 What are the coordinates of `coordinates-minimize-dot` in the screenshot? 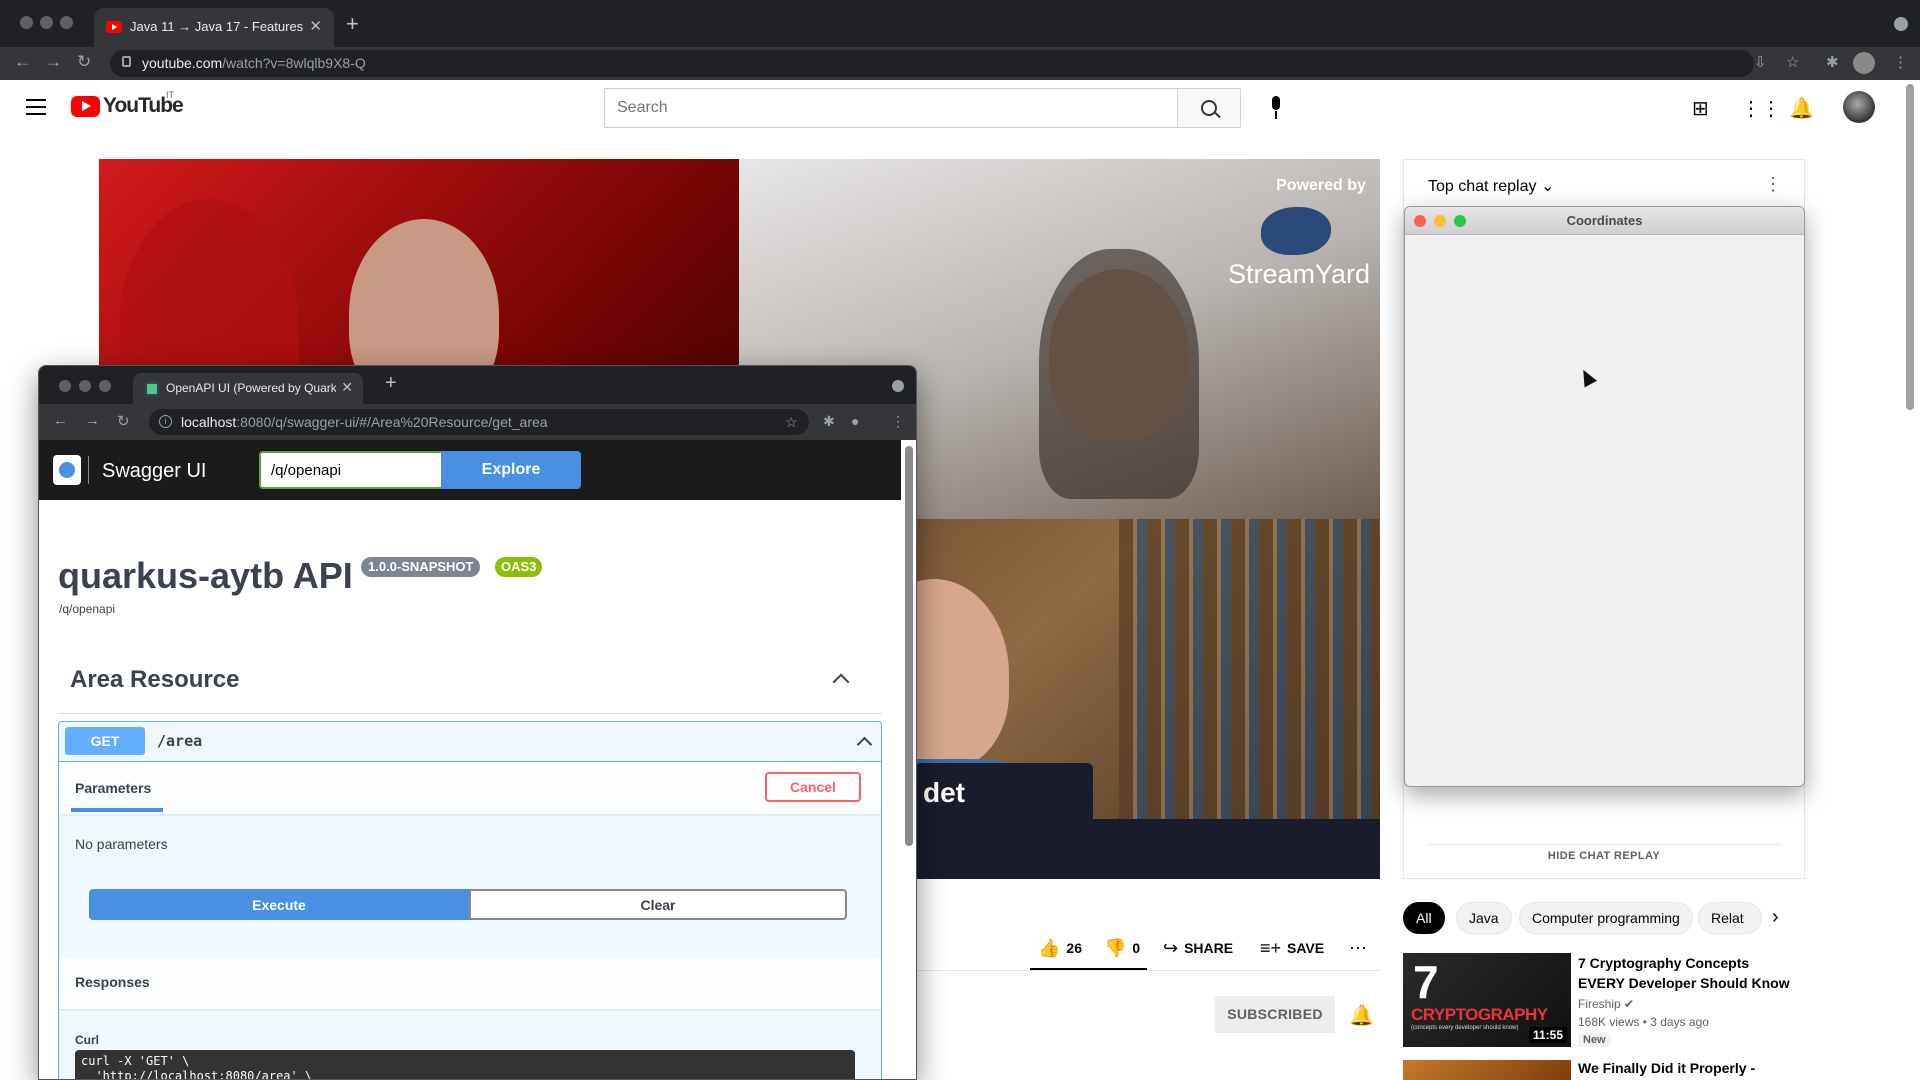 It's located at (1440, 221).